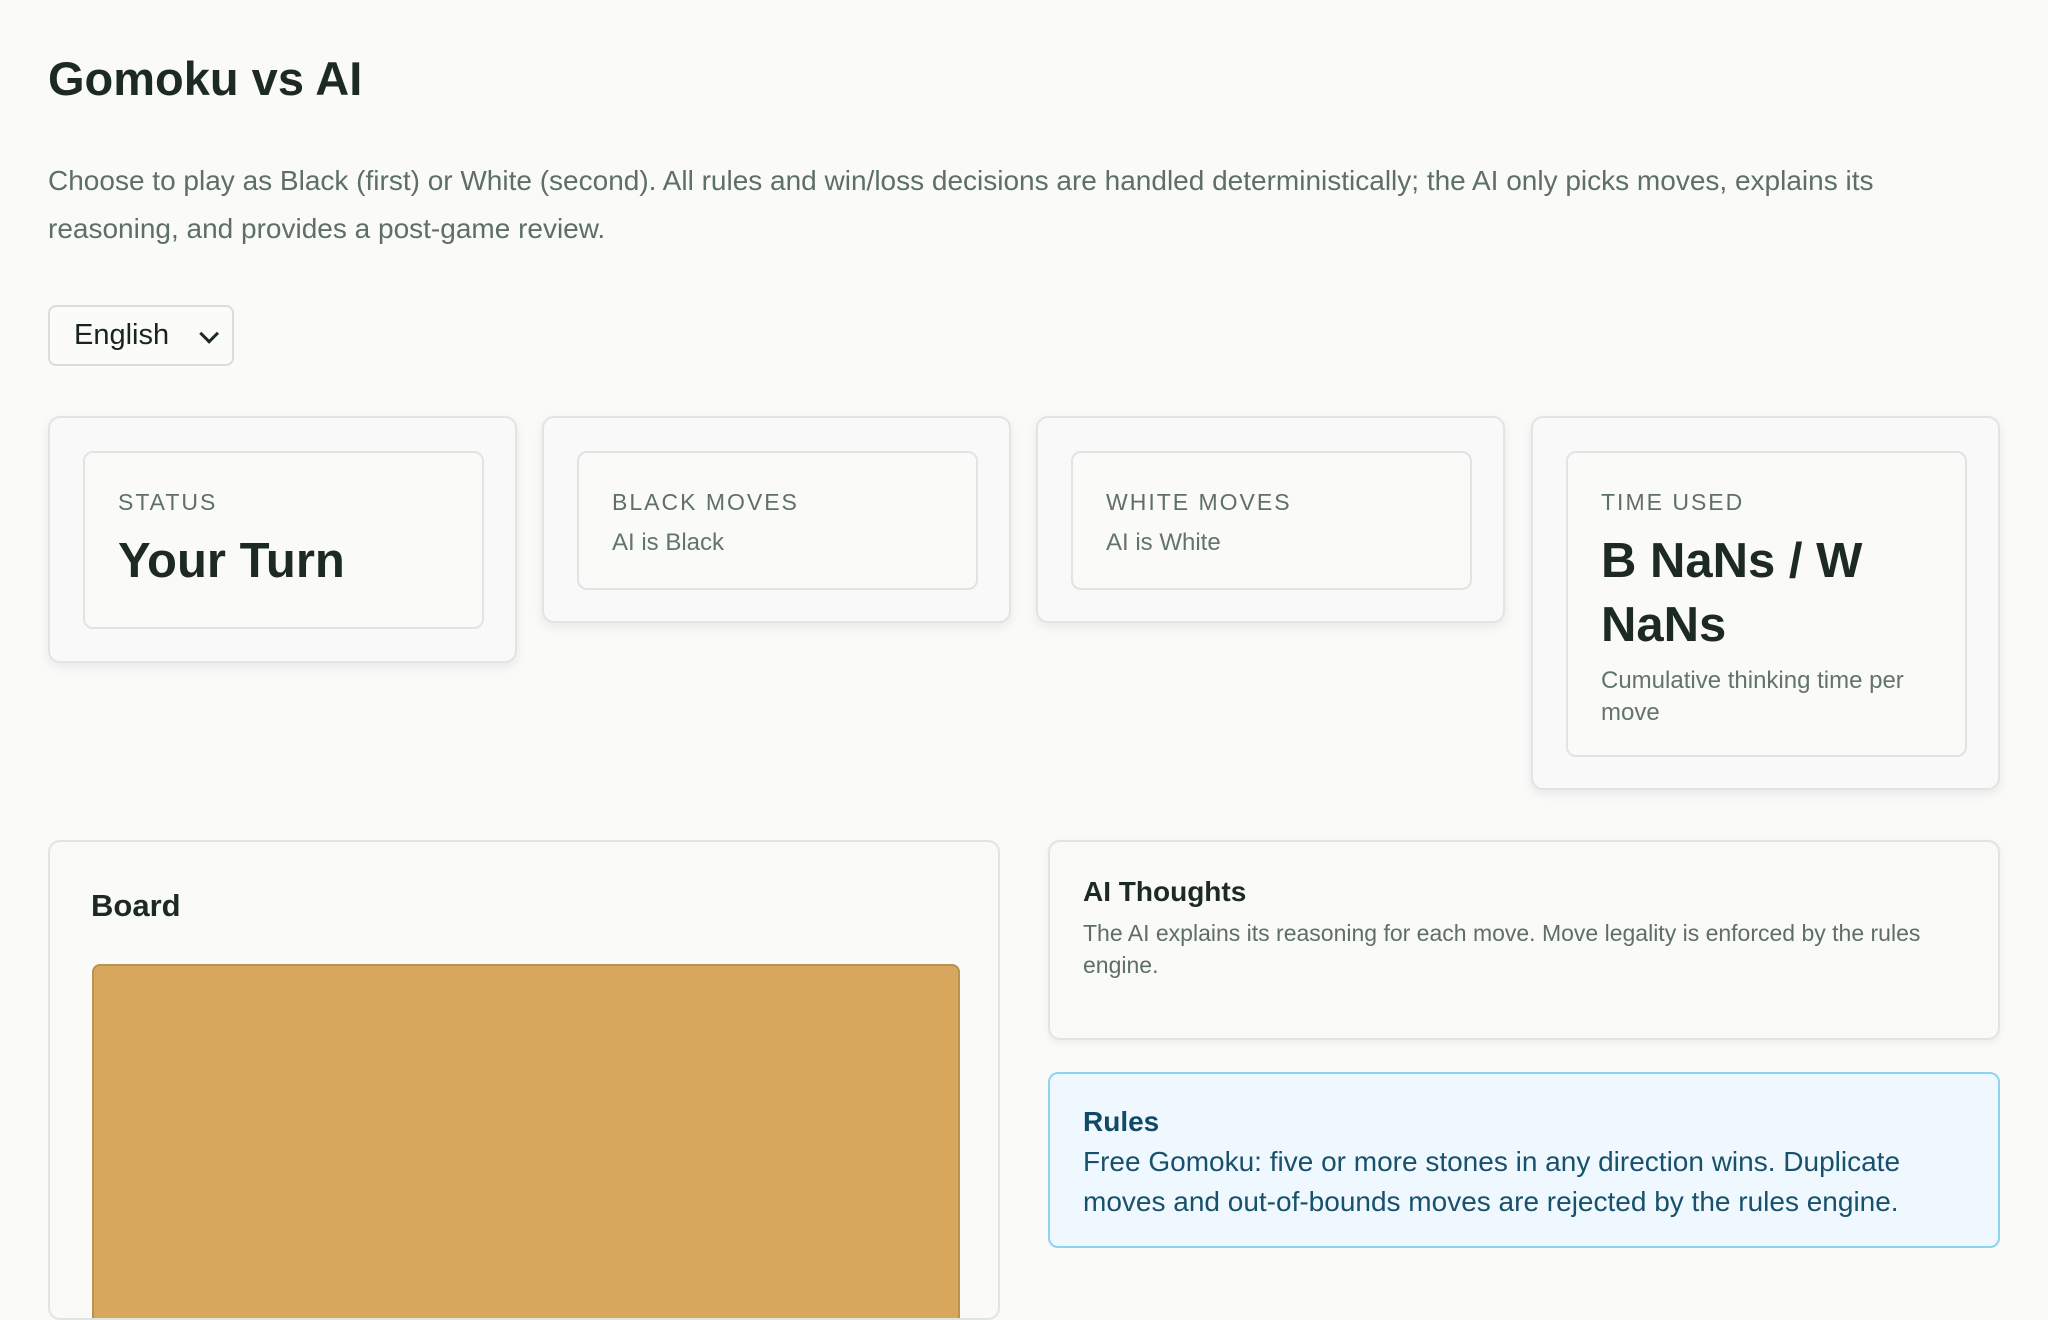 Image resolution: width=2048 pixels, height=1320 pixels. I want to click on status-label: STATUS, so click(168, 502).